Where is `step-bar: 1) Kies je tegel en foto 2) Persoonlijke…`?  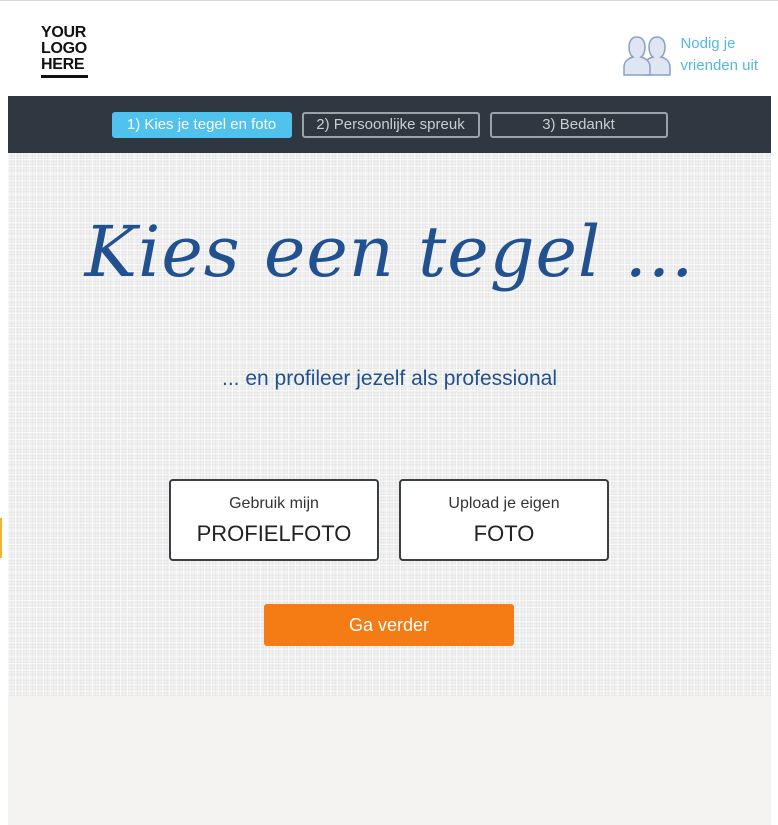
step-bar: 1) Kies je tegel en foto 2) Persoonlijke… is located at coordinates (389, 124).